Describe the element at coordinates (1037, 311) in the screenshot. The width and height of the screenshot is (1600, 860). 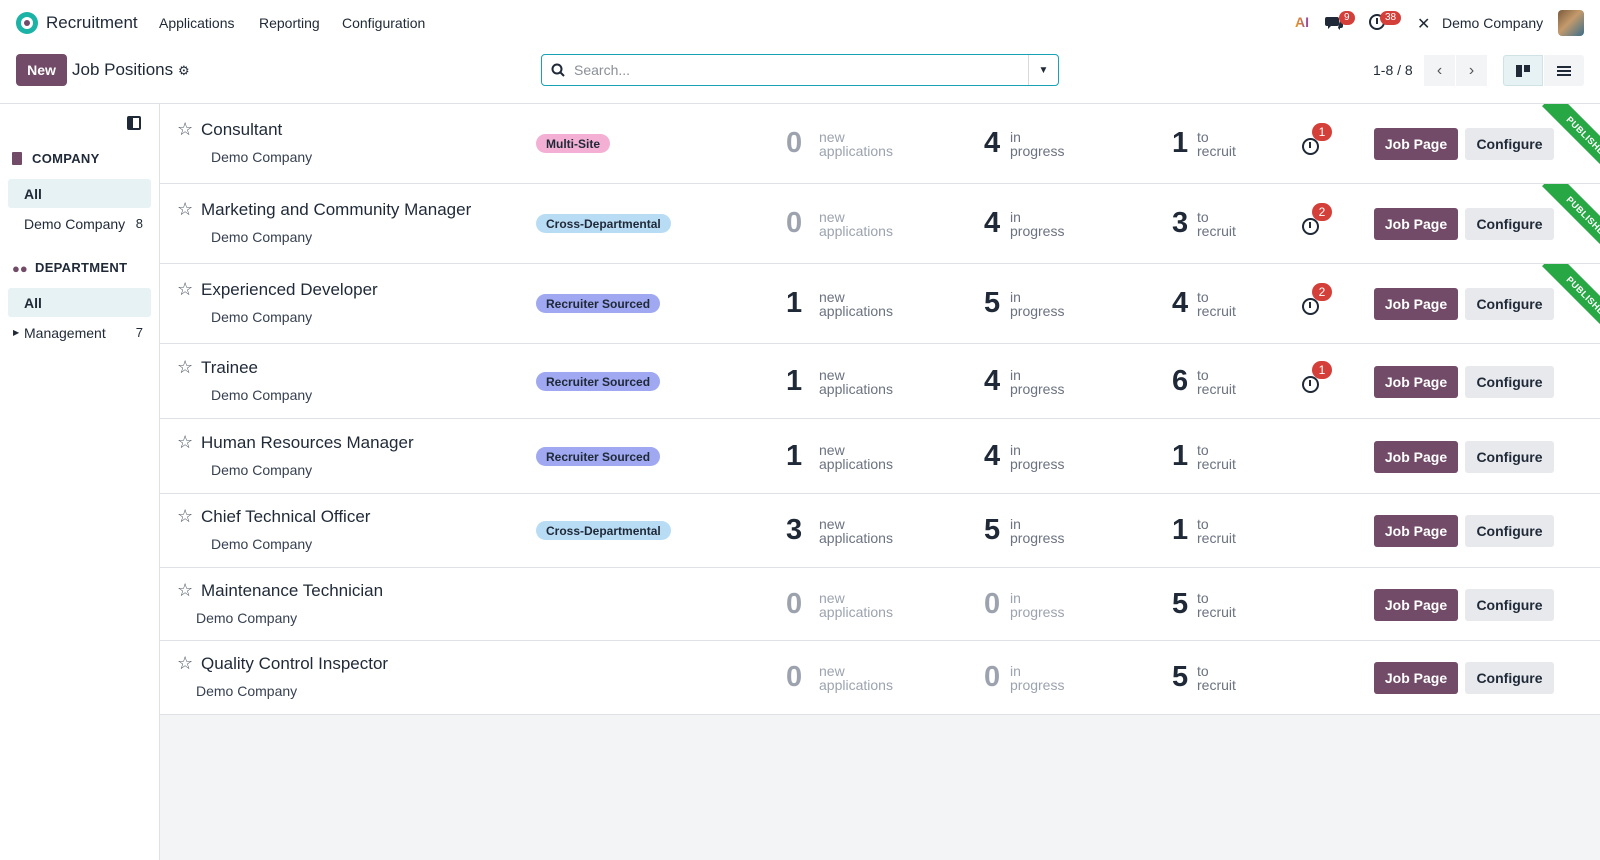
I see `in-progress-label: progress` at that location.